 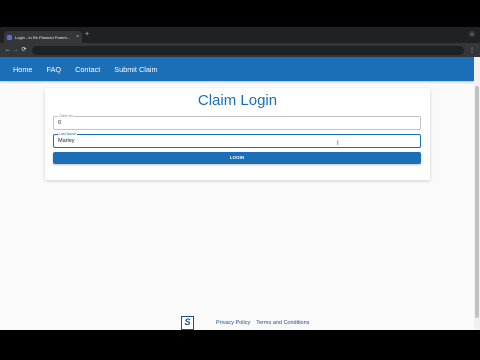 I want to click on page-title: Claim Login, so click(x=237, y=100).